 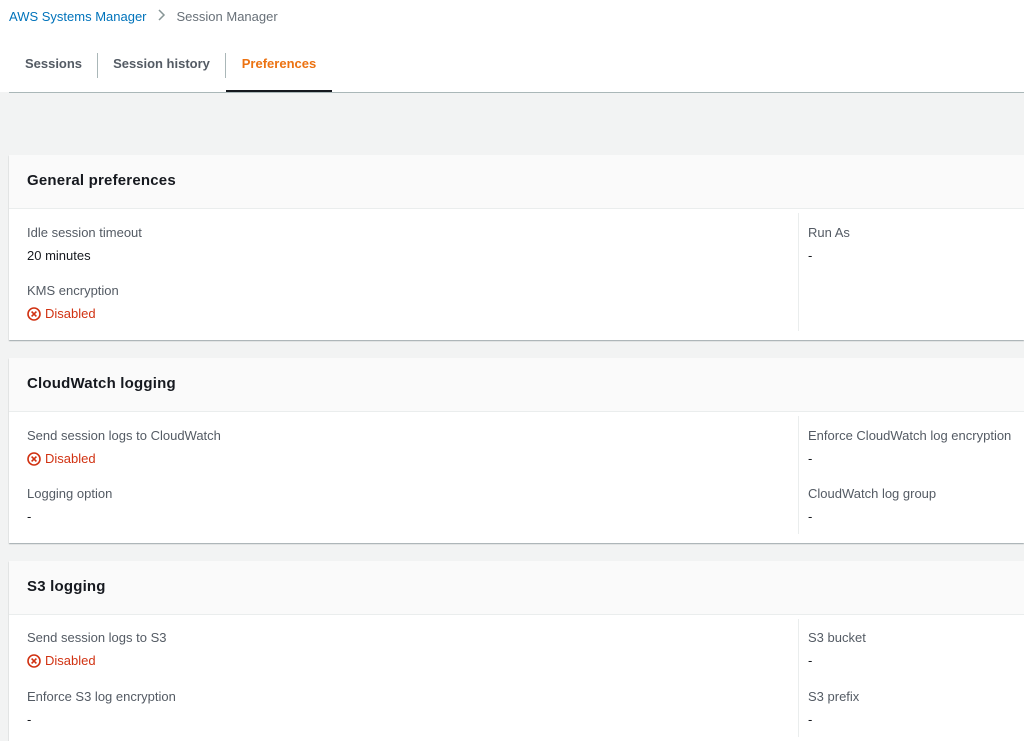 I want to click on field-value: 20 minutes, so click(x=59, y=255).